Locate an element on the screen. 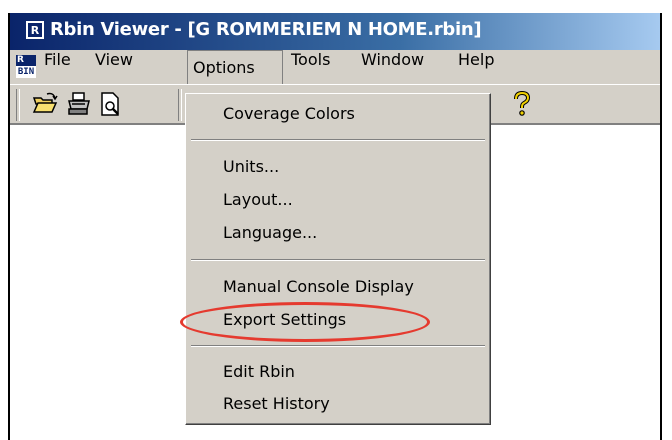 Image resolution: width=672 pixels, height=440 pixels. menu-view: View is located at coordinates (114, 67).